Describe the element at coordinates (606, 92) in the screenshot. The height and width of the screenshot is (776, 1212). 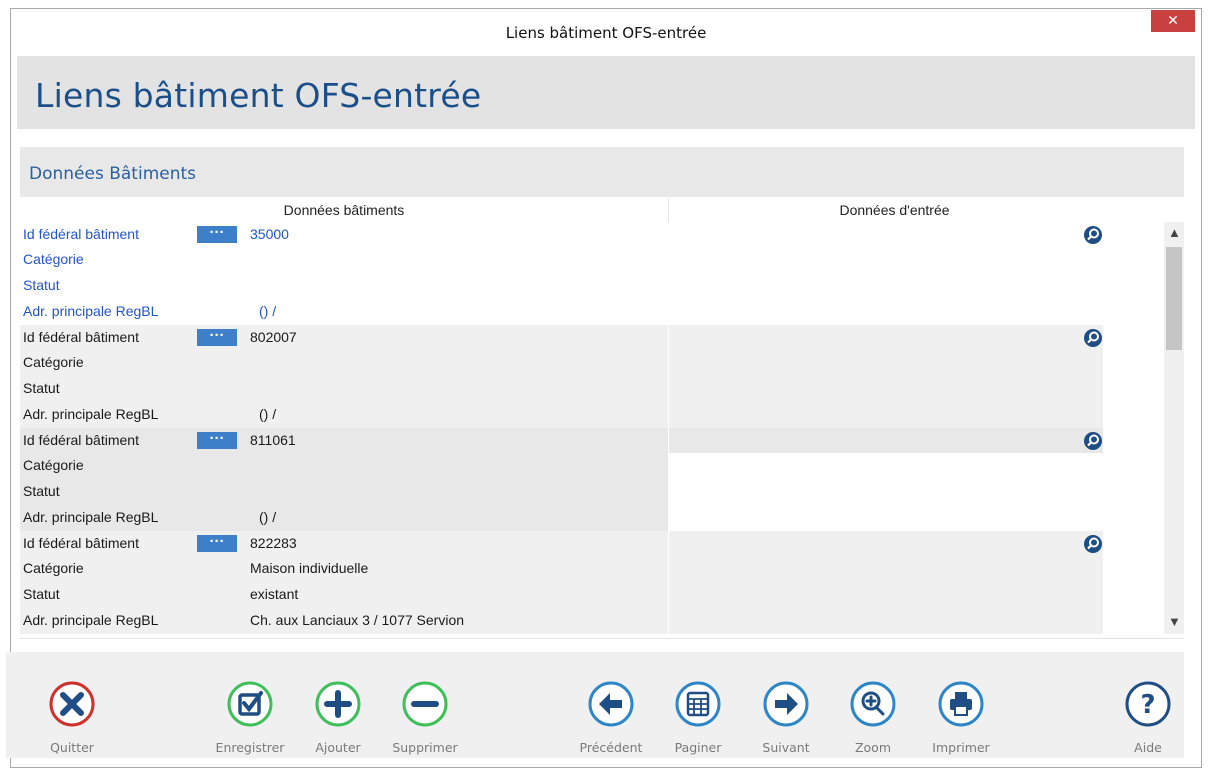
I see `page-header: Liens bâtiment OFS-entrée` at that location.